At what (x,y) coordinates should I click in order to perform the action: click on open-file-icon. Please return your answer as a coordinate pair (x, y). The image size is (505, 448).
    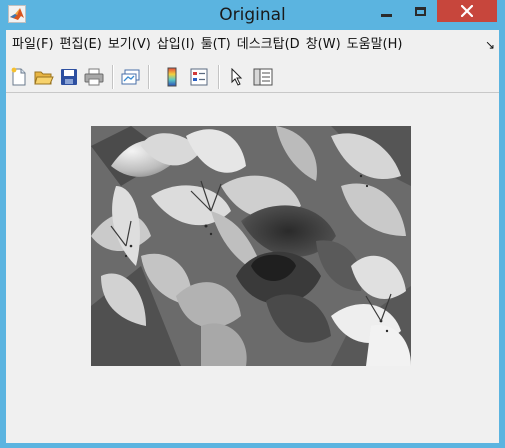
    Looking at the image, I should click on (44, 78).